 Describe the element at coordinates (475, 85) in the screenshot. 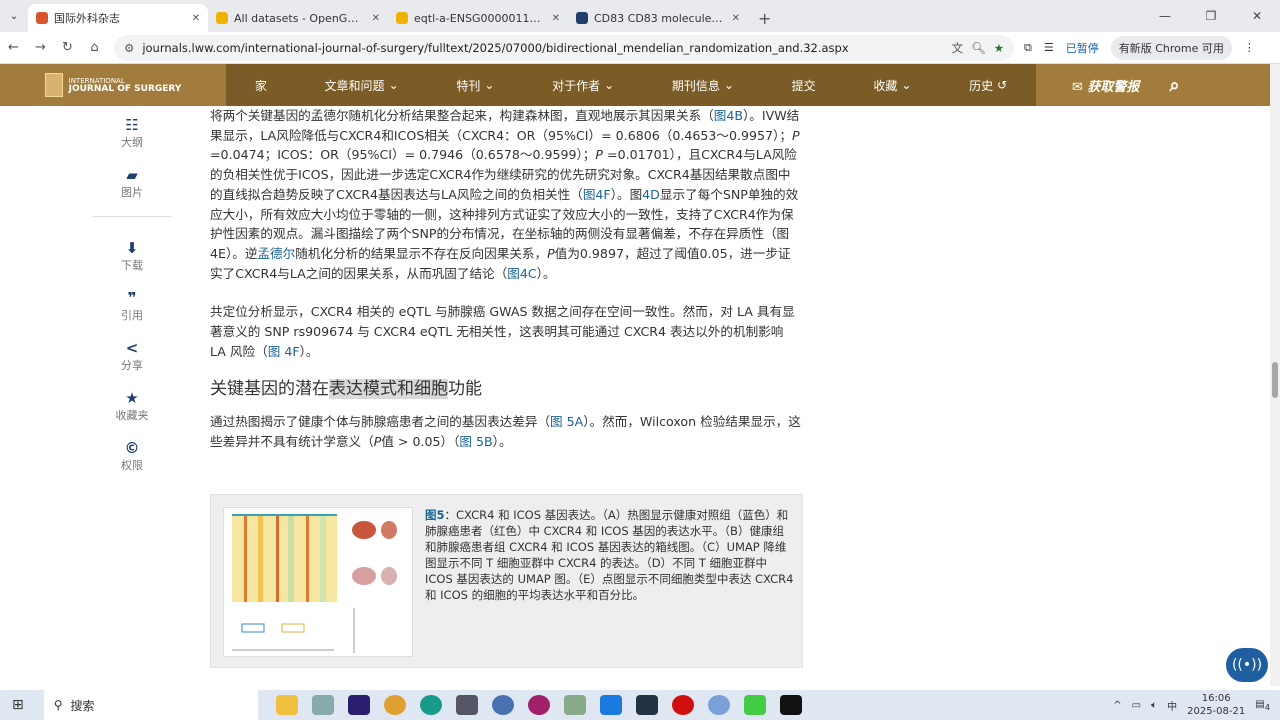

I see `nav-item: 特刊 ⌄` at that location.